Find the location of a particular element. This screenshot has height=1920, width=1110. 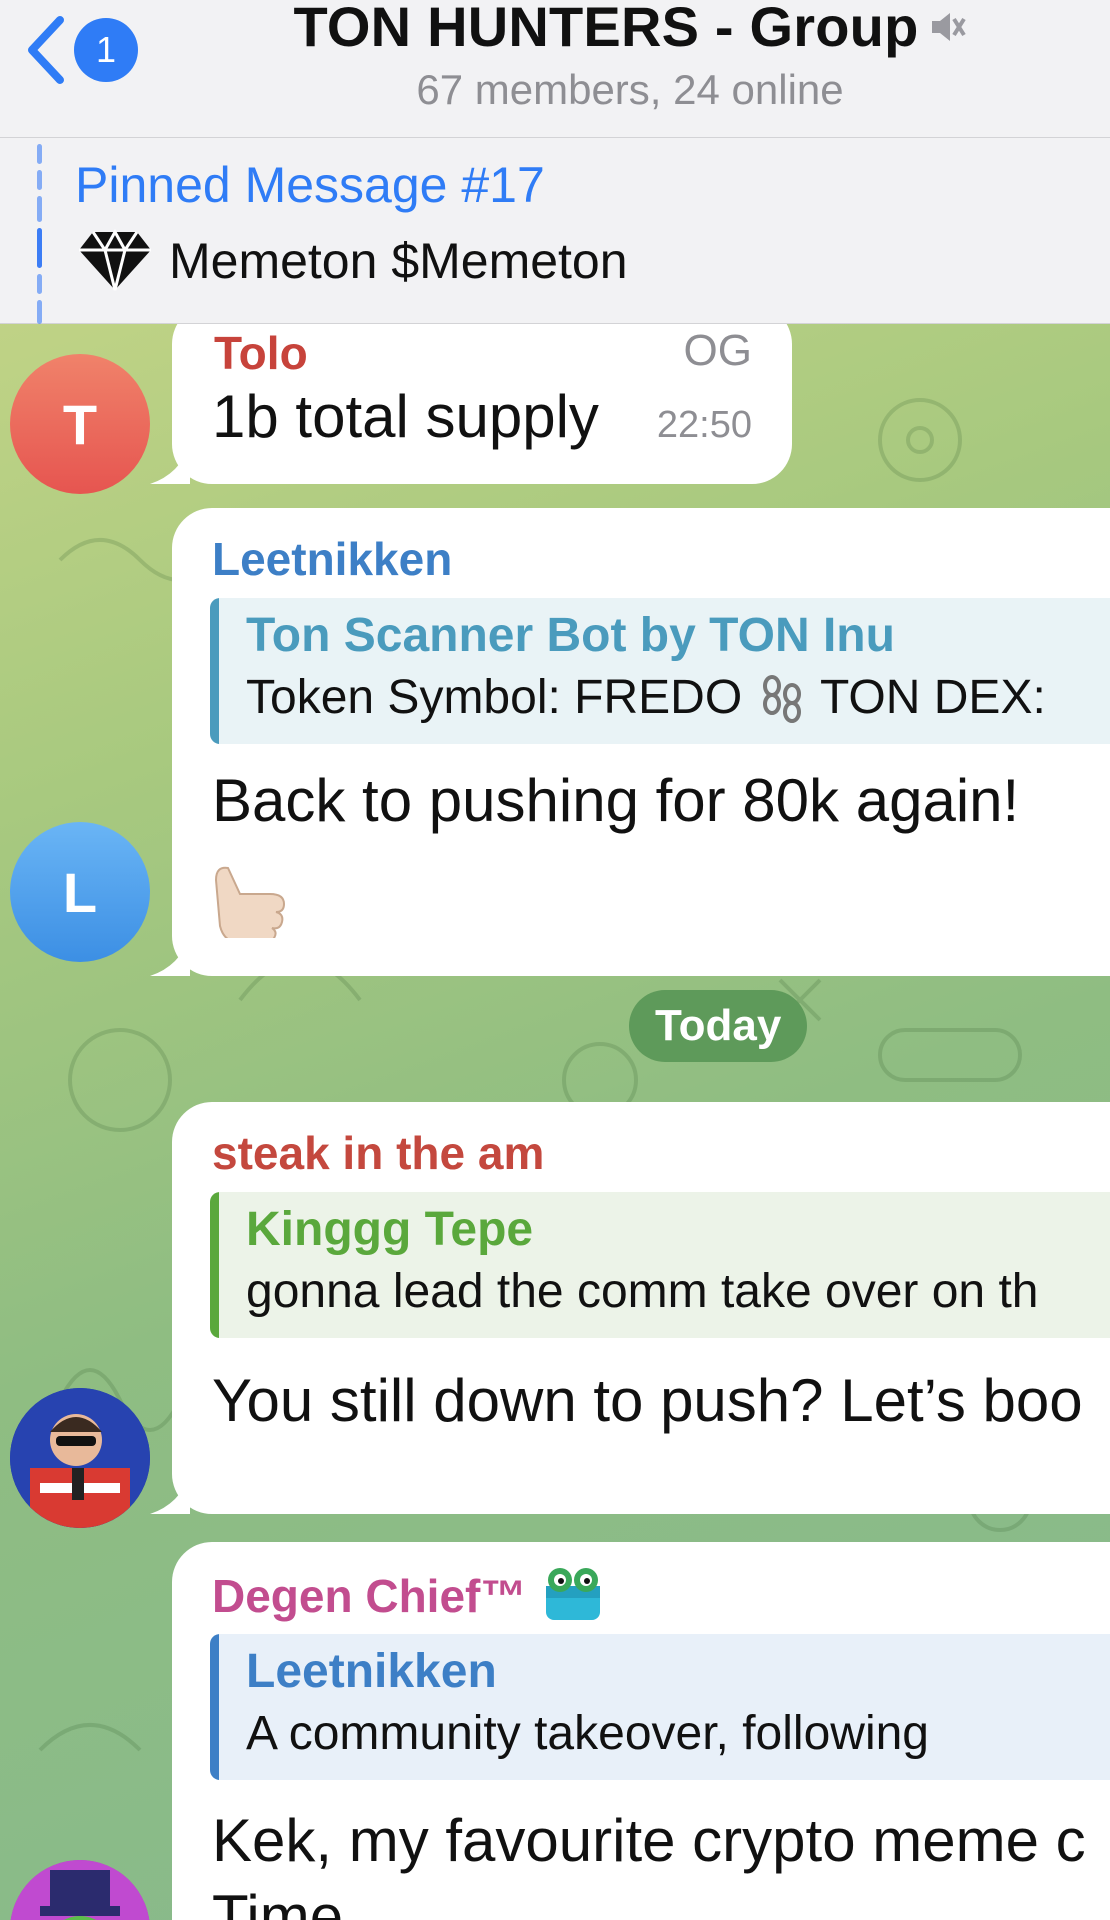

call-me-hand-icon is located at coordinates (250, 902).